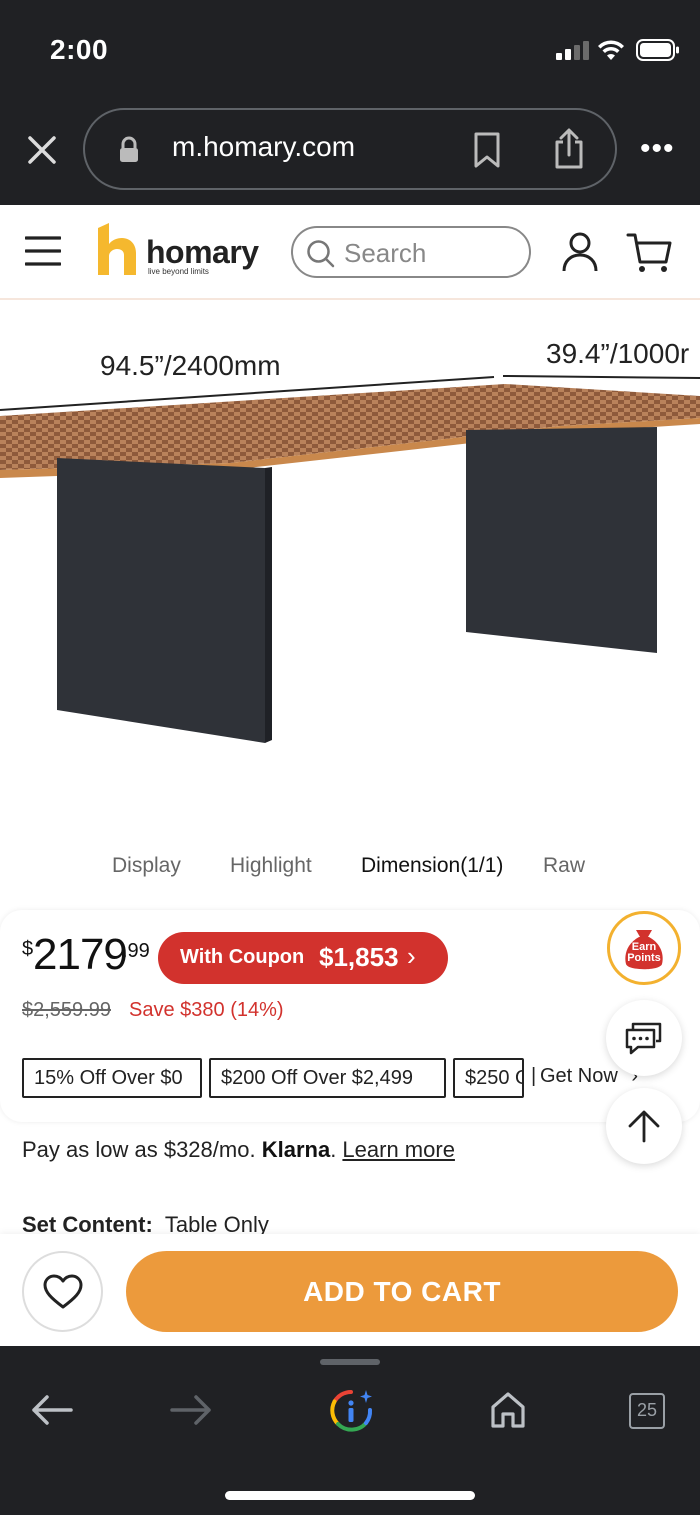 The height and width of the screenshot is (1515, 700). Describe the element at coordinates (43, 251) in the screenshot. I see `hamburger-menu-icon` at that location.